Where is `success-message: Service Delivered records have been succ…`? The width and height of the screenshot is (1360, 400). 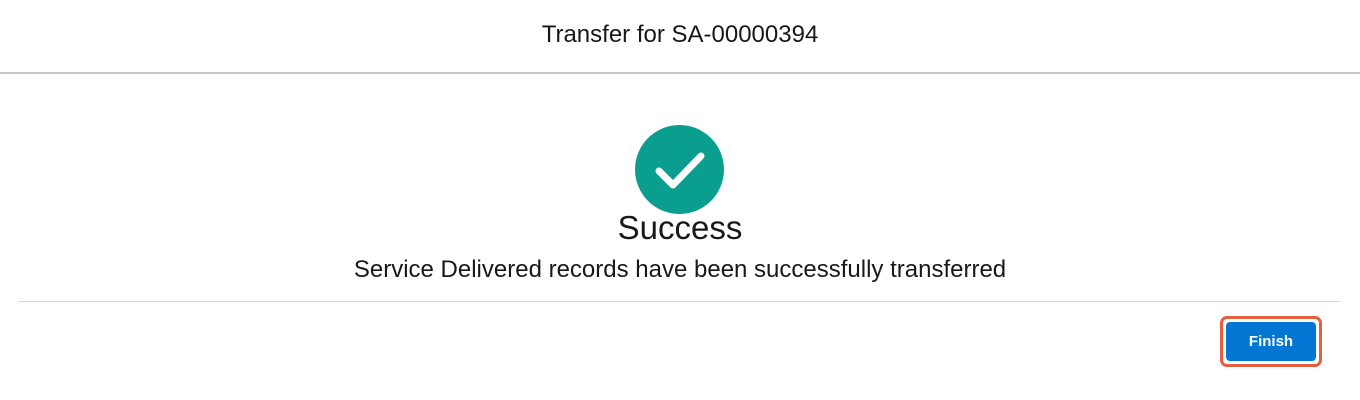 success-message: Service Delivered records have been succ… is located at coordinates (680, 269).